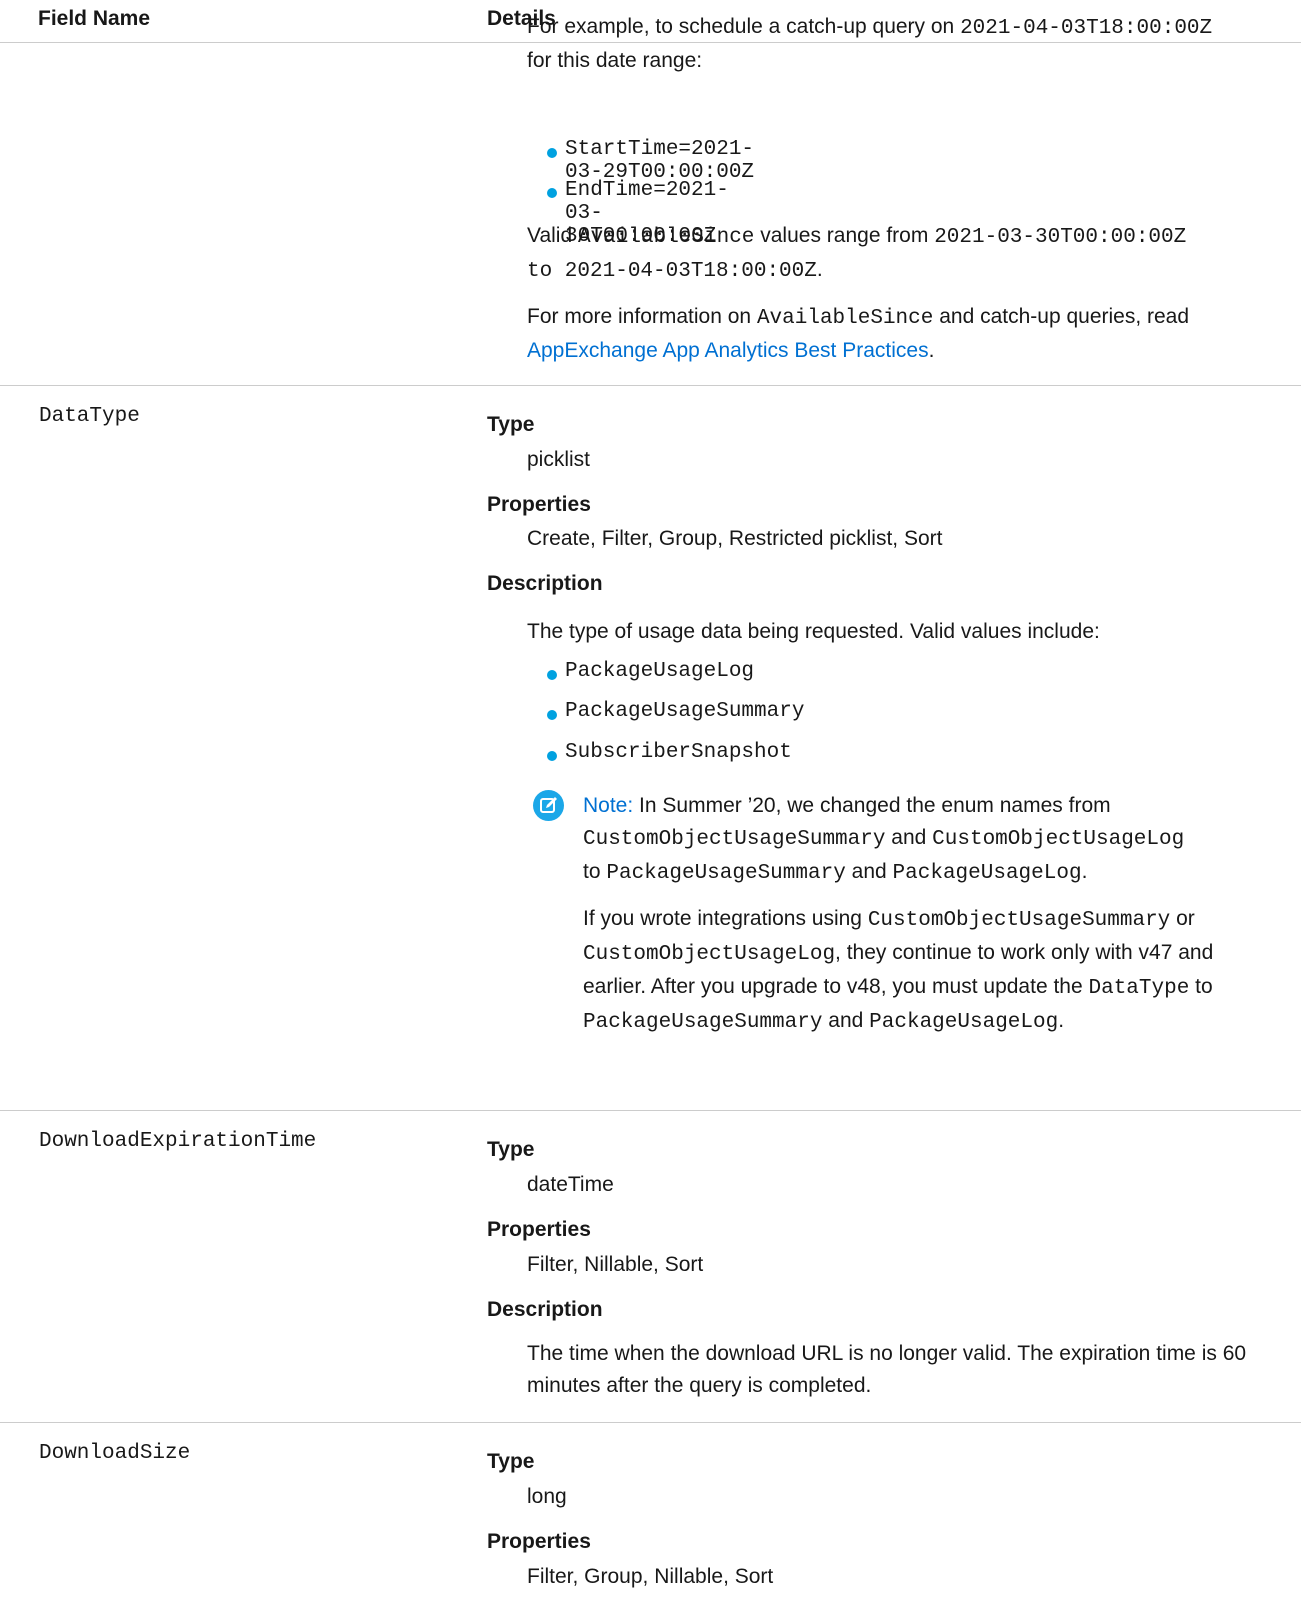 The width and height of the screenshot is (1301, 1619). I want to click on list-item: StartTime=2021-03-29T00:00:00Z, so click(660, 161).